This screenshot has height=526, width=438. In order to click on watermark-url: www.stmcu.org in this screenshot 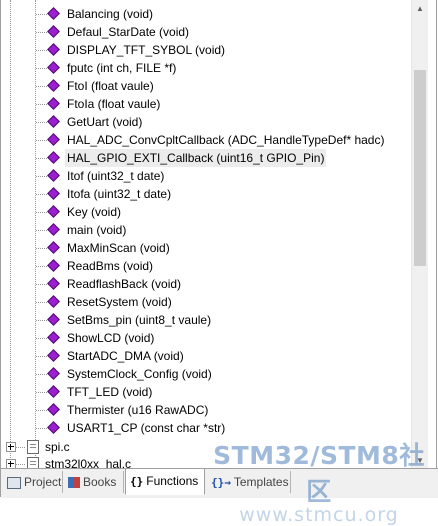, I will do `click(319, 515)`.